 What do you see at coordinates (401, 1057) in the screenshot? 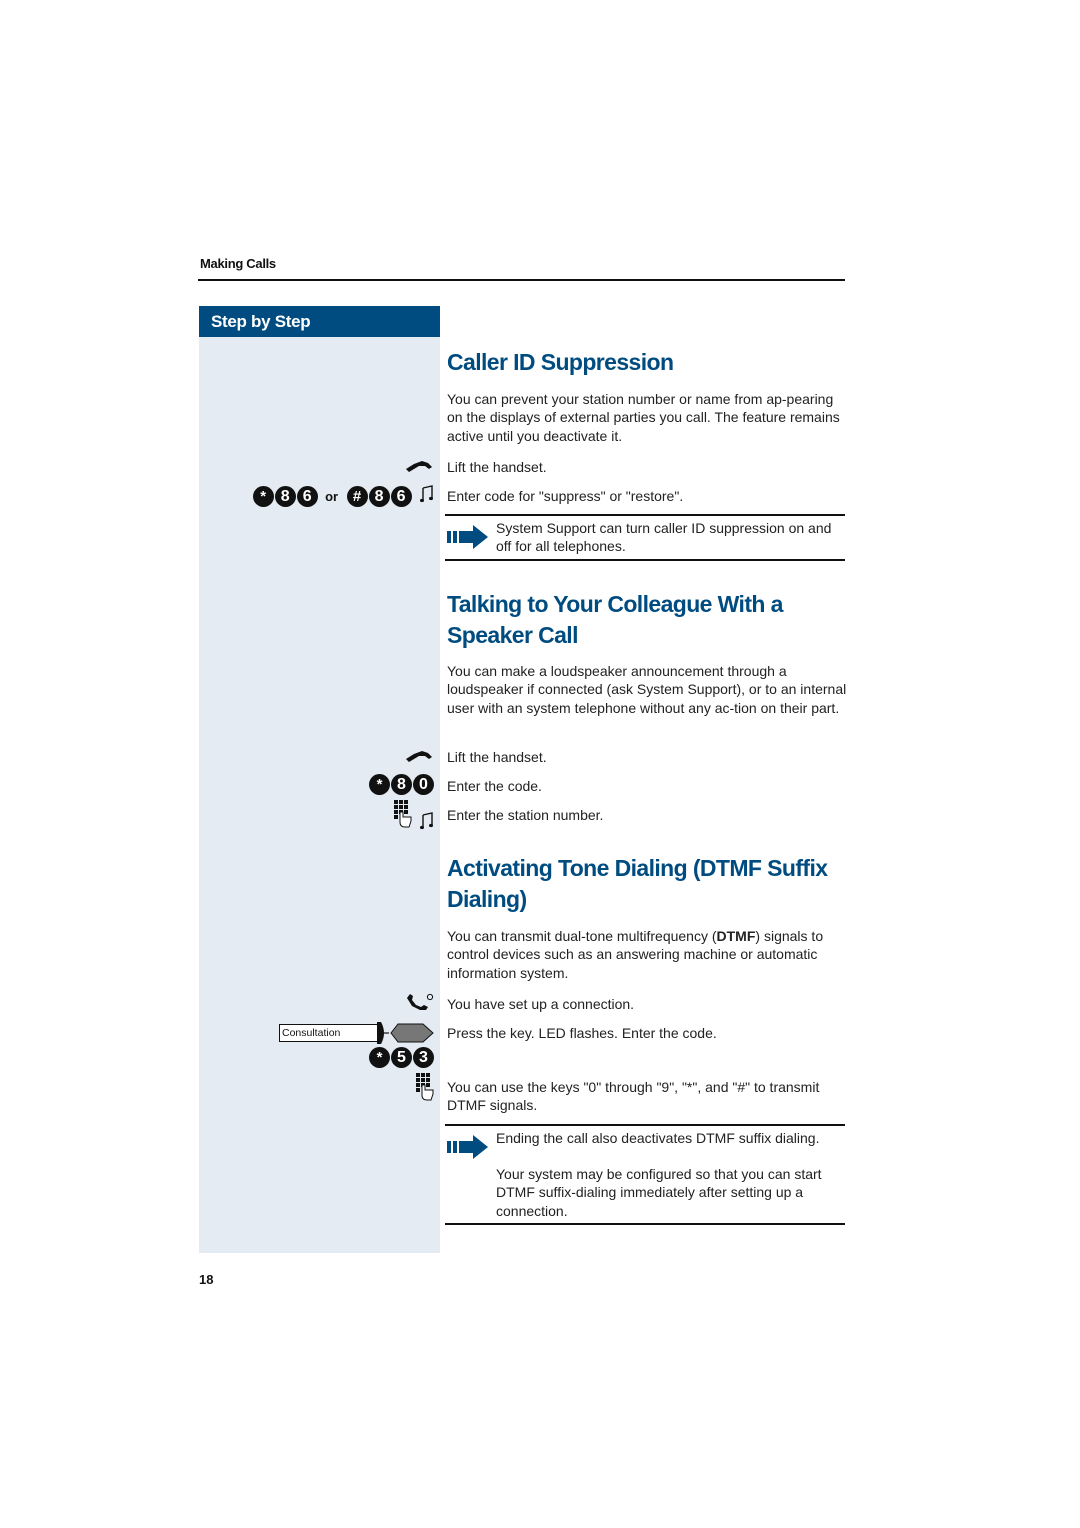
I see `key-5-icon: 5` at bounding box center [401, 1057].